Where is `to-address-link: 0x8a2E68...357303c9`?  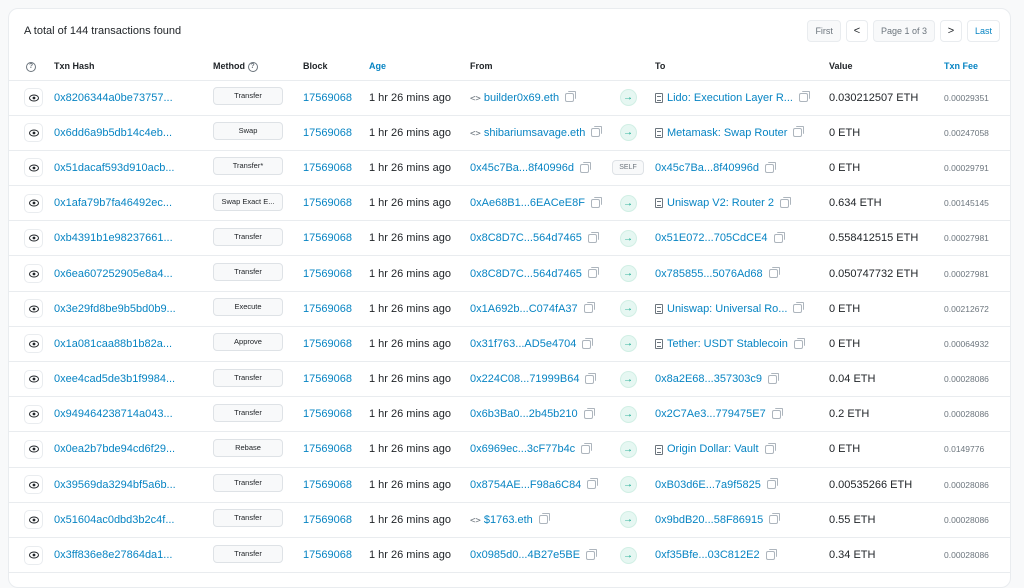 to-address-link: 0x8a2E68...357303c9 is located at coordinates (708, 379).